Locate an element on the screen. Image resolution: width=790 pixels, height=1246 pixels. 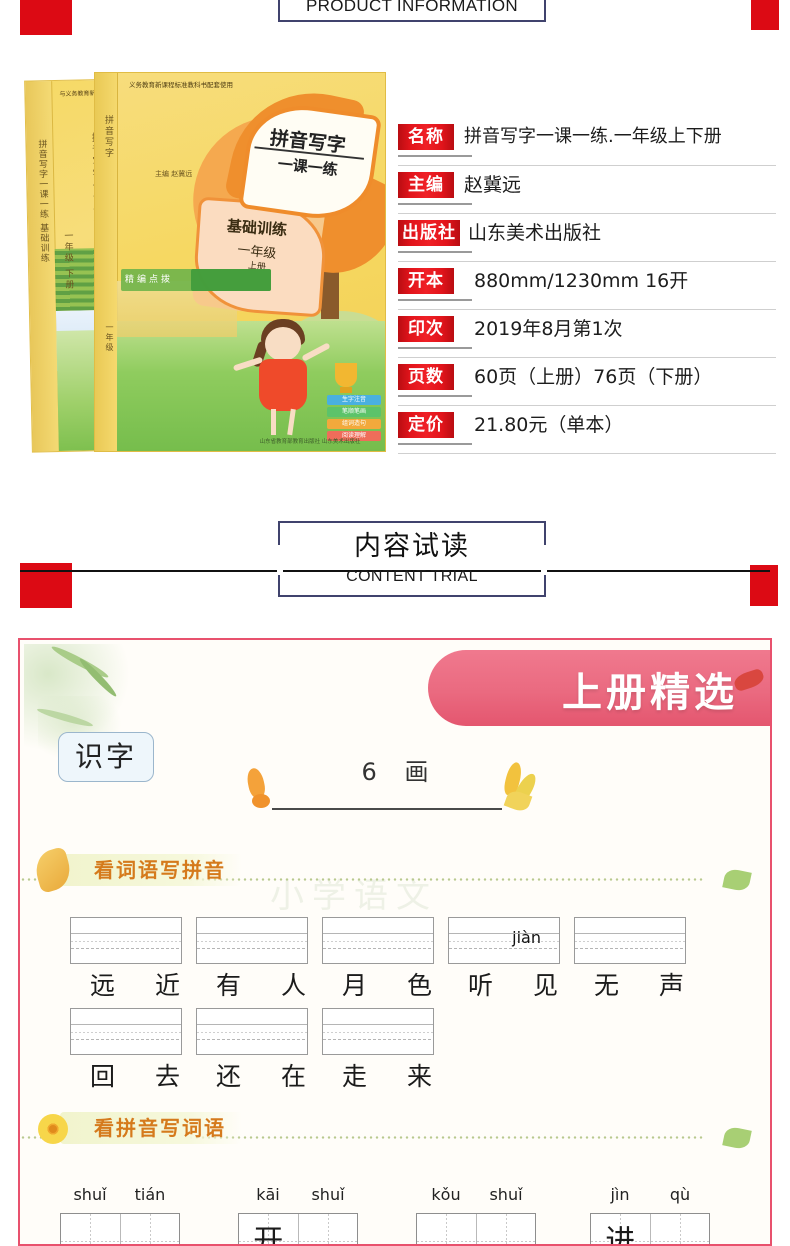
character-grid: 进 is located at coordinates (650, 1228).